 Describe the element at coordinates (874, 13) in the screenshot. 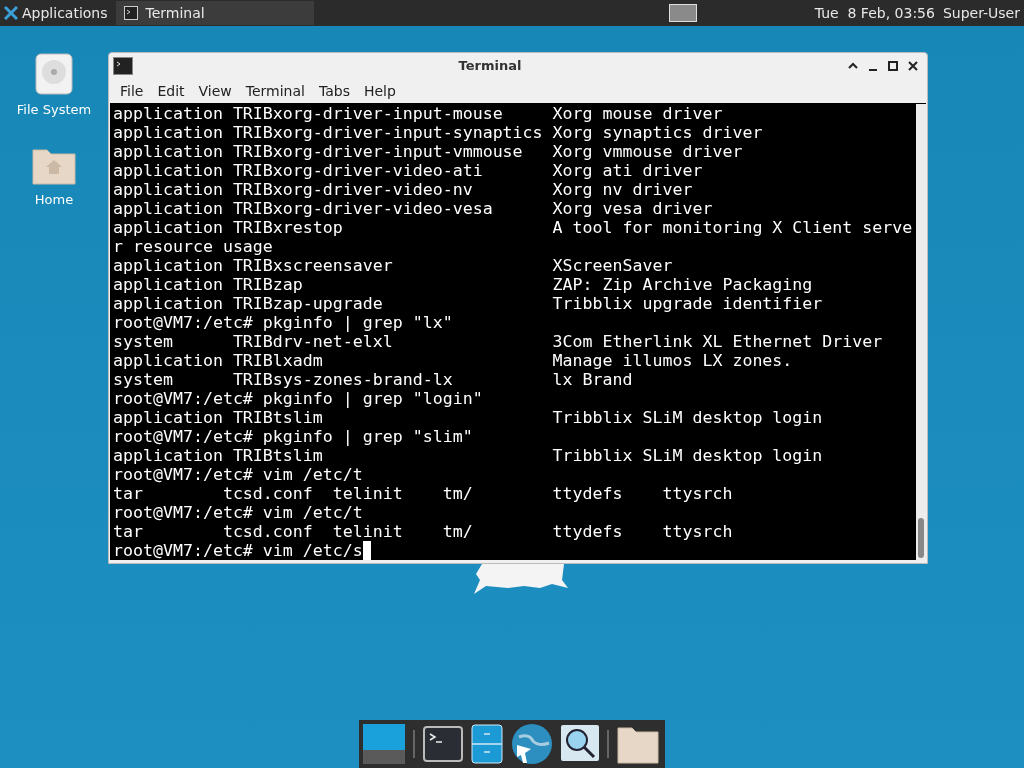

I see `clock: Tue 8 Feb, 03:56` at that location.